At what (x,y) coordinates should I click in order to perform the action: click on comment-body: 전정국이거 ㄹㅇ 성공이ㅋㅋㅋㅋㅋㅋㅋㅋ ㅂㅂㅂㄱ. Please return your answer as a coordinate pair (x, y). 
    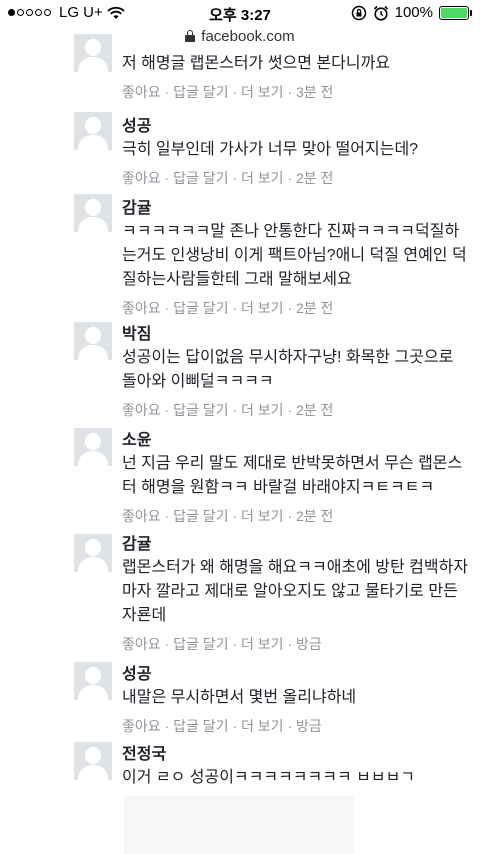
    Looking at the image, I should click on (297, 767).